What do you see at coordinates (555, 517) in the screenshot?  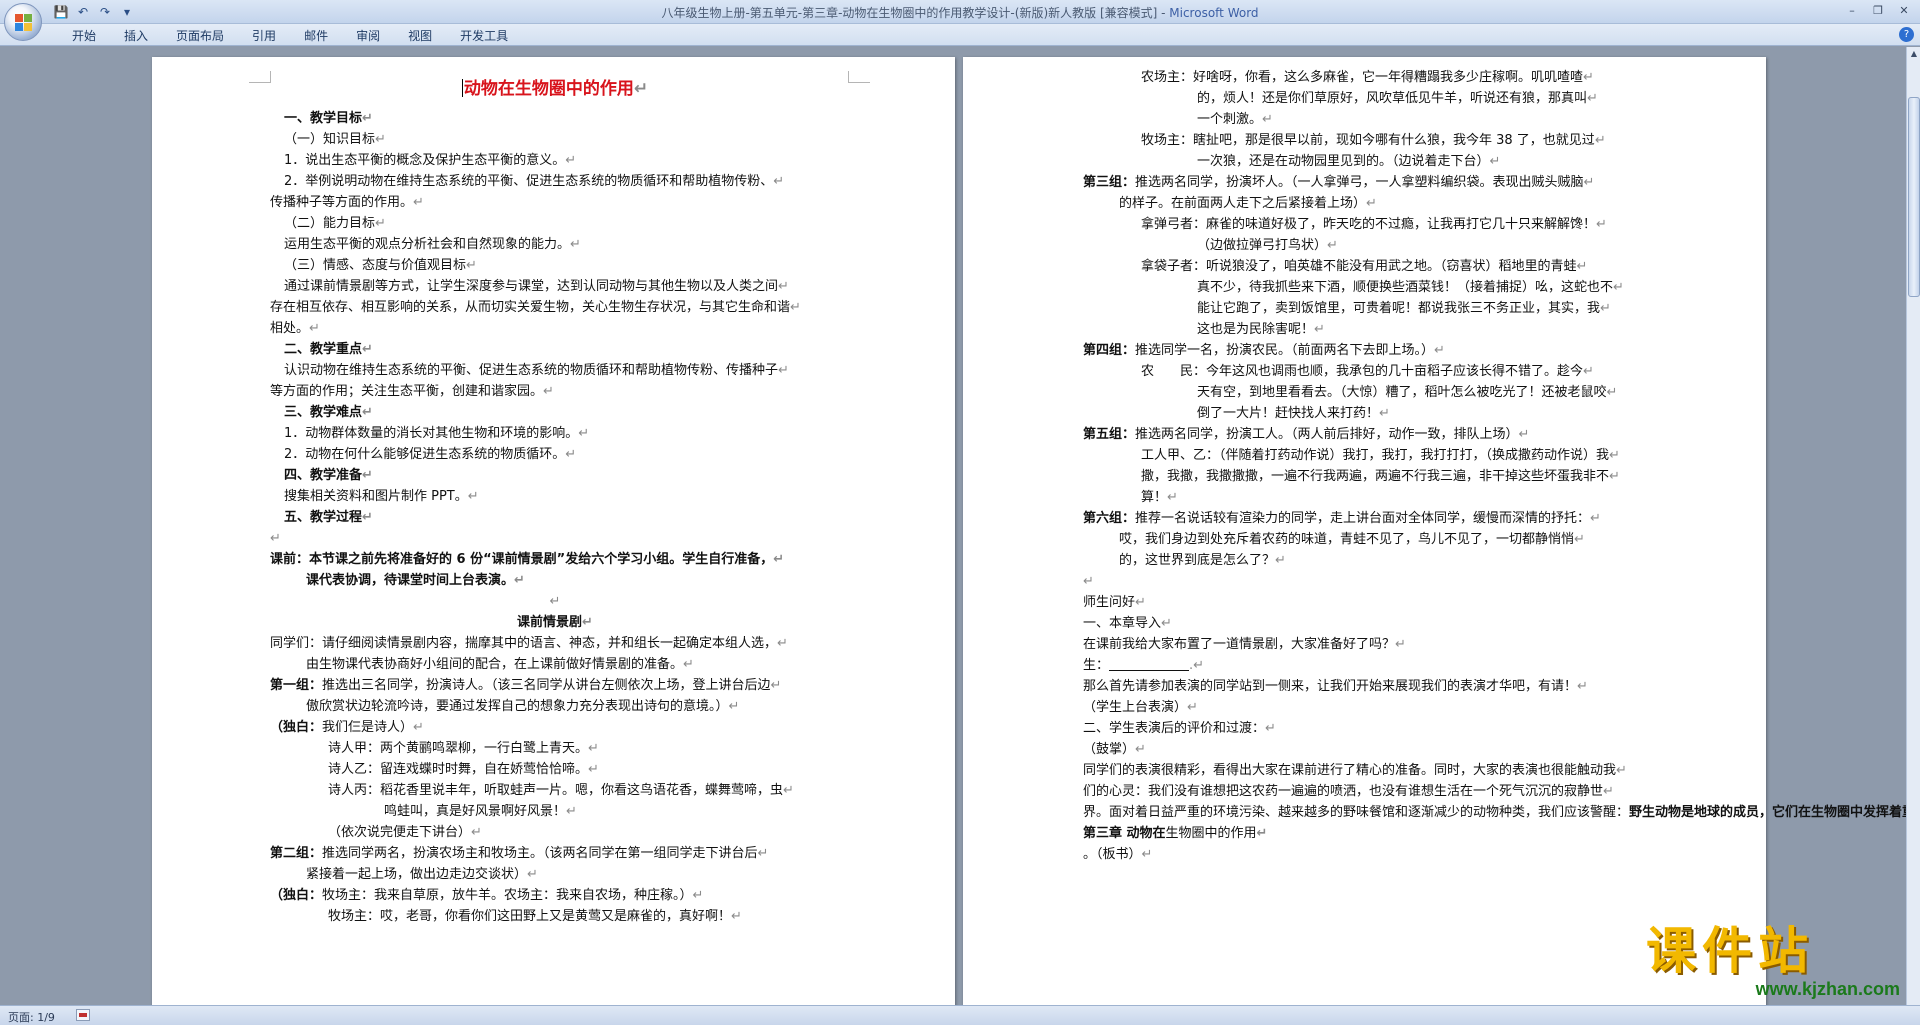 I see `text-line: 五、教学过程↵` at bounding box center [555, 517].